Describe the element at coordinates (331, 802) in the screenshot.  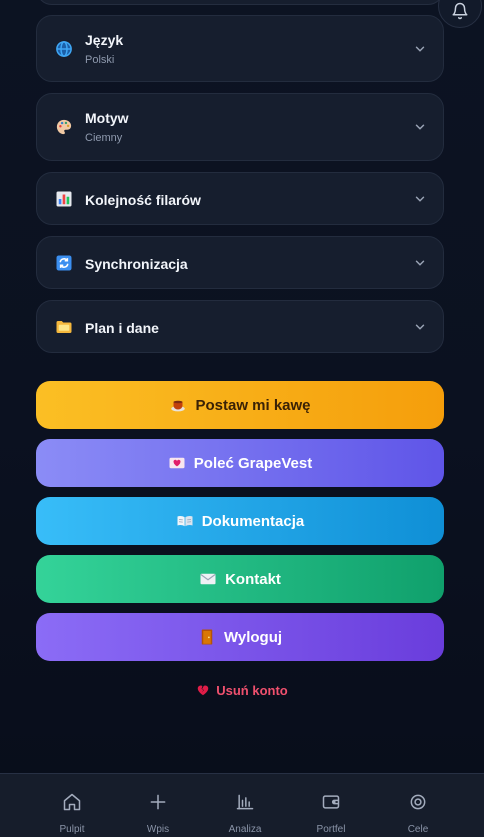
I see `wallet-icon` at that location.